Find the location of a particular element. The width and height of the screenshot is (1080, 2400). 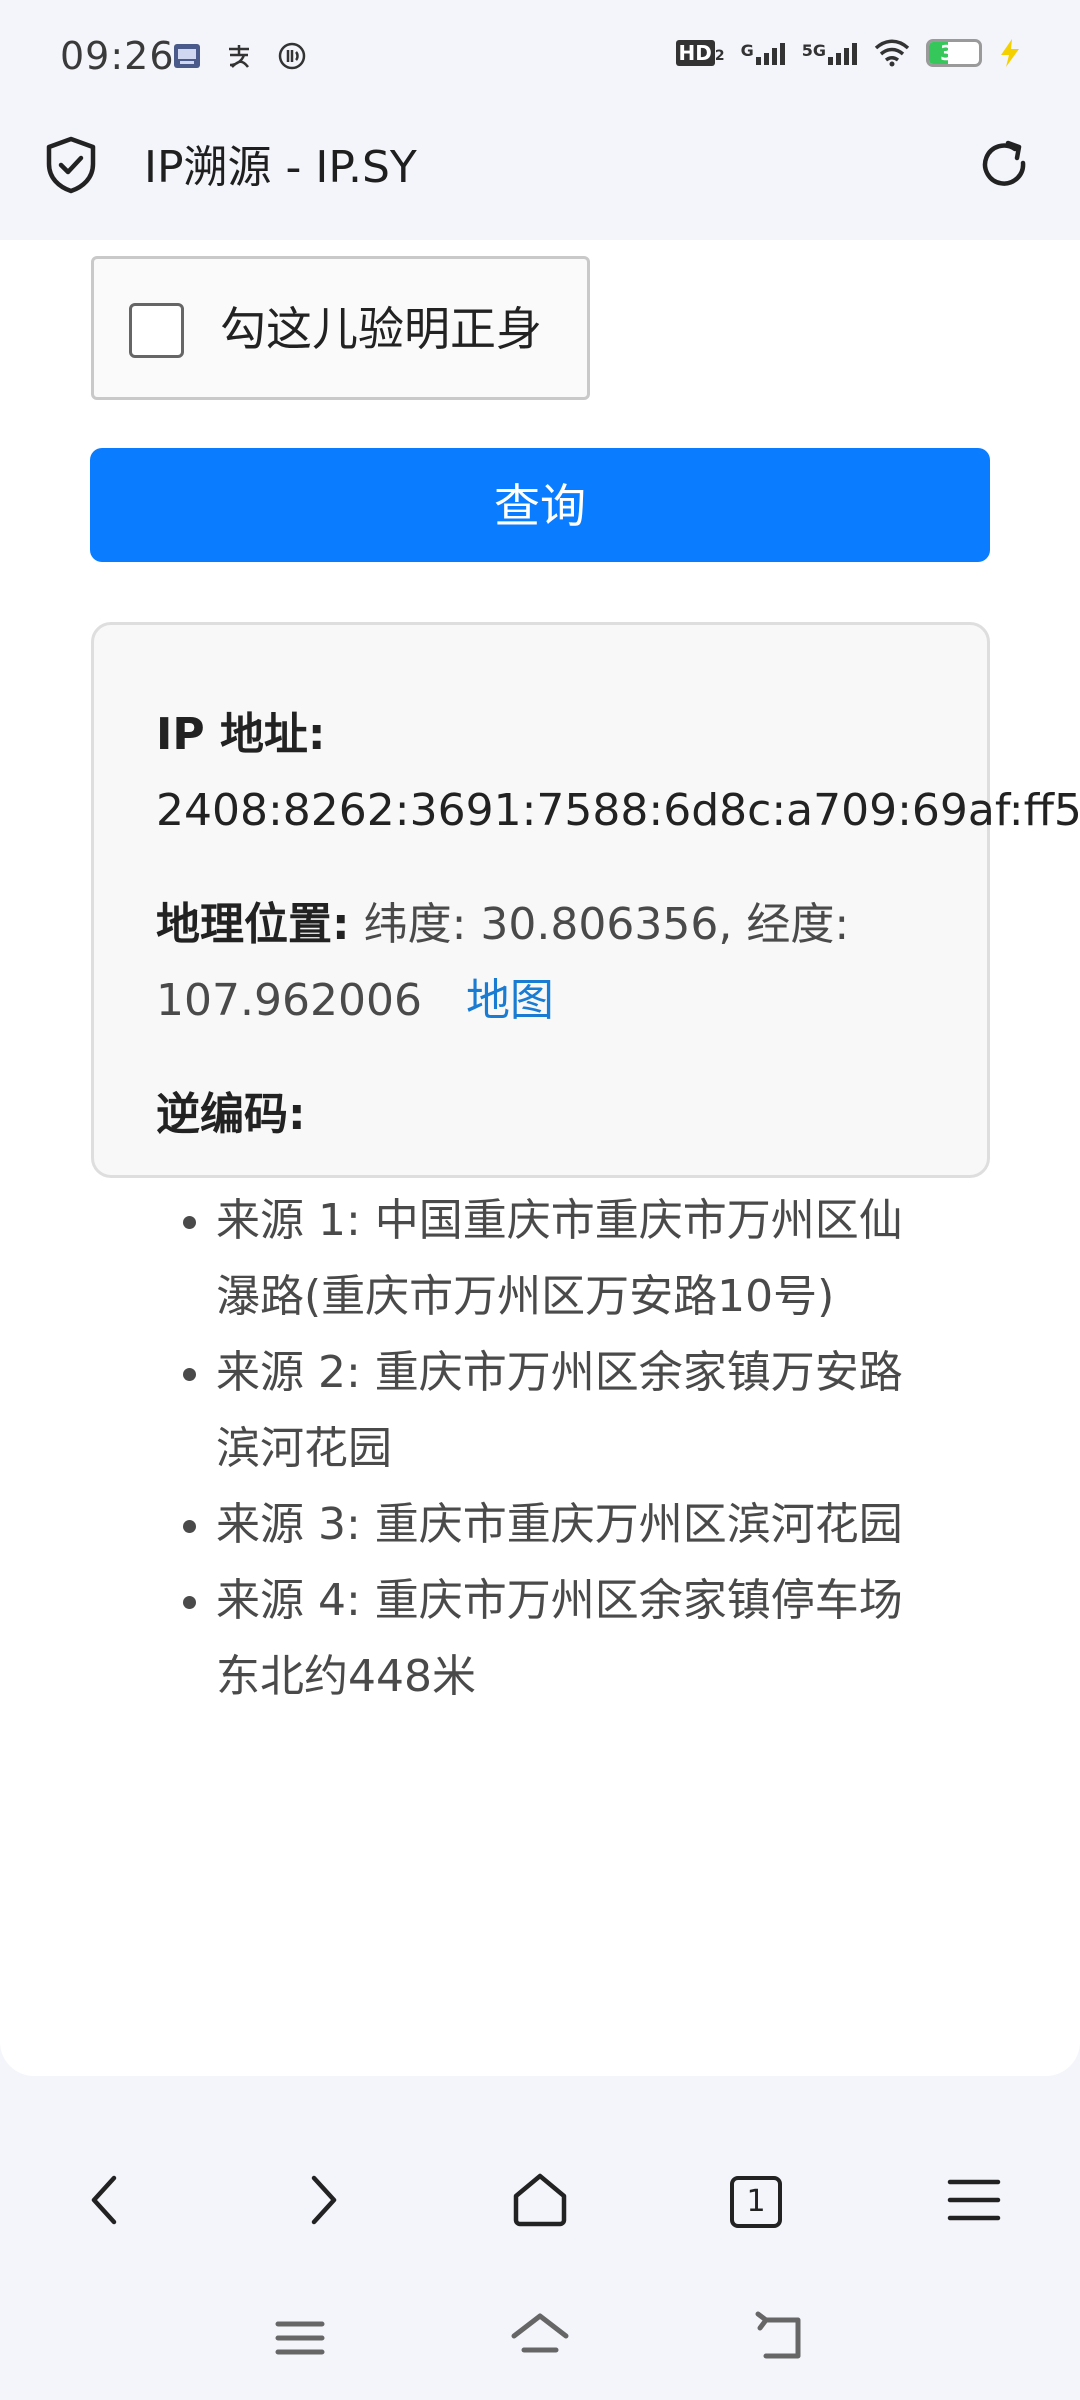

system-status-icons: HD 2 G 5G 37 is located at coordinates (849, 53).